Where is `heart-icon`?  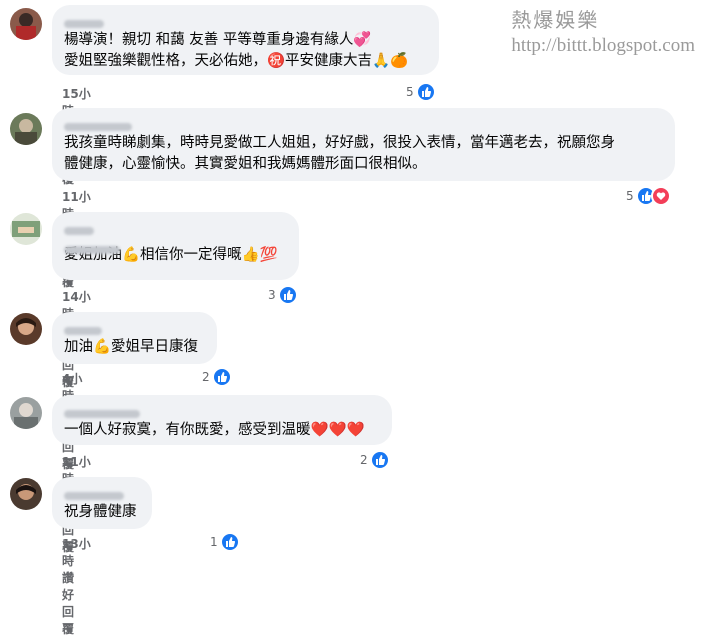 heart-icon is located at coordinates (660, 196).